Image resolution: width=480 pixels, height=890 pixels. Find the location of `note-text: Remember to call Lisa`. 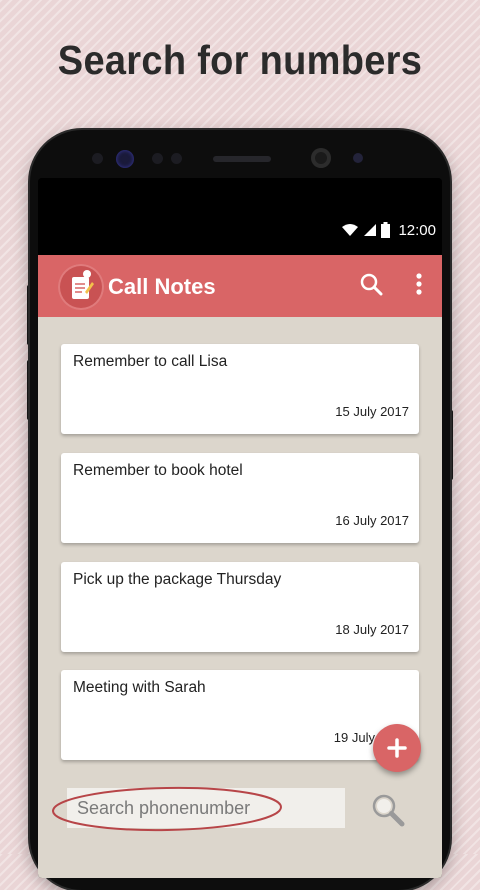

note-text: Remember to call Lisa is located at coordinates (150, 361).